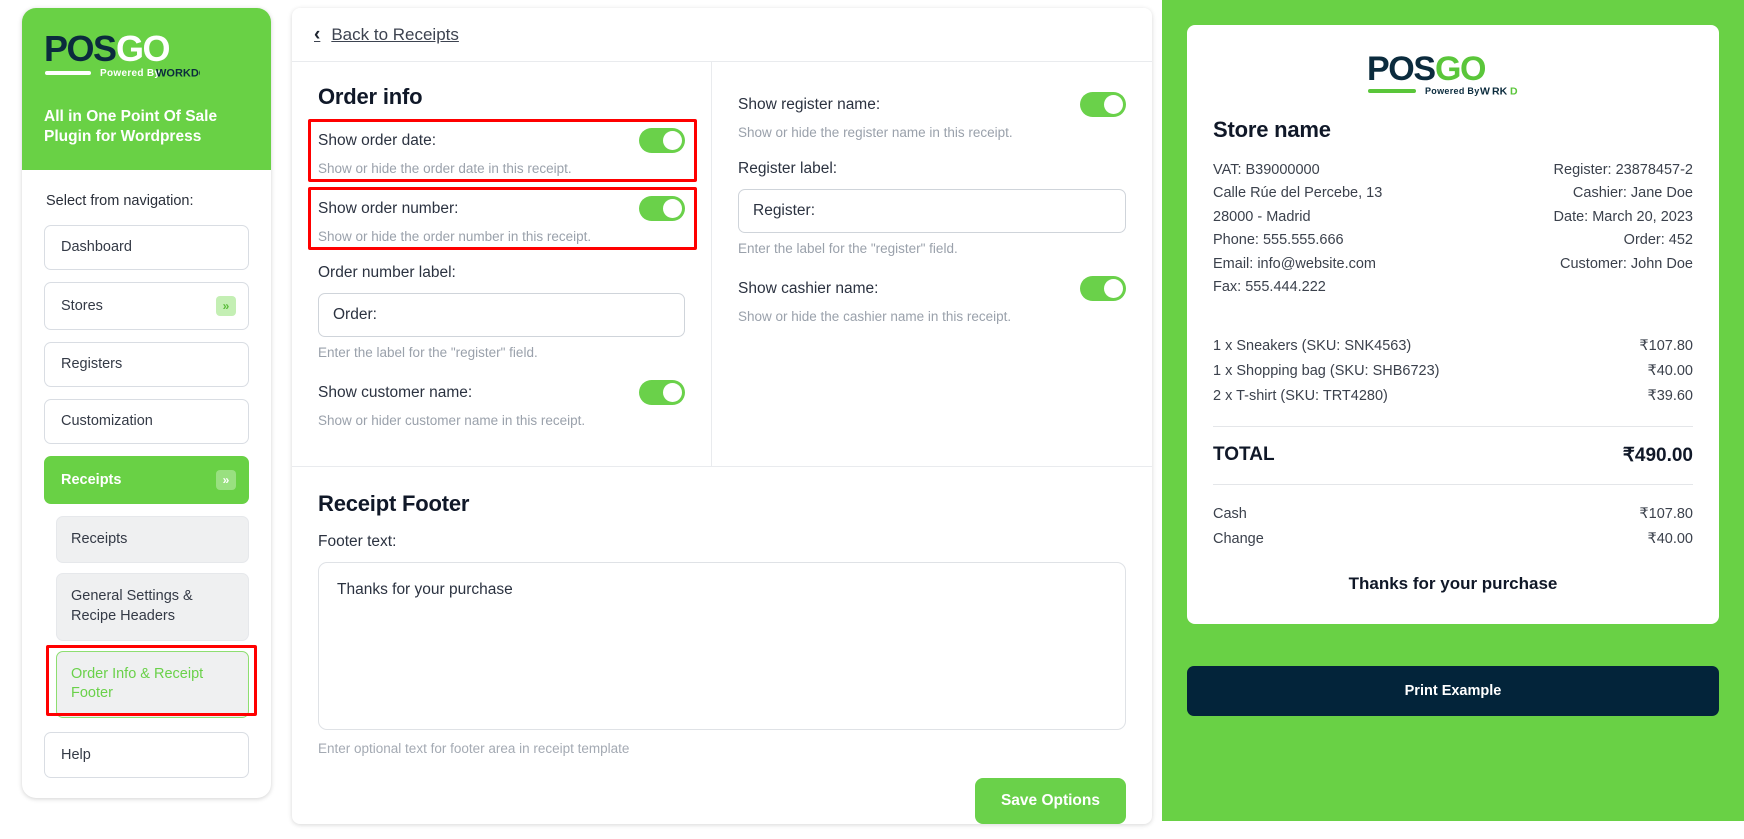  What do you see at coordinates (388, 208) in the screenshot?
I see `field-label: Show order number:` at bounding box center [388, 208].